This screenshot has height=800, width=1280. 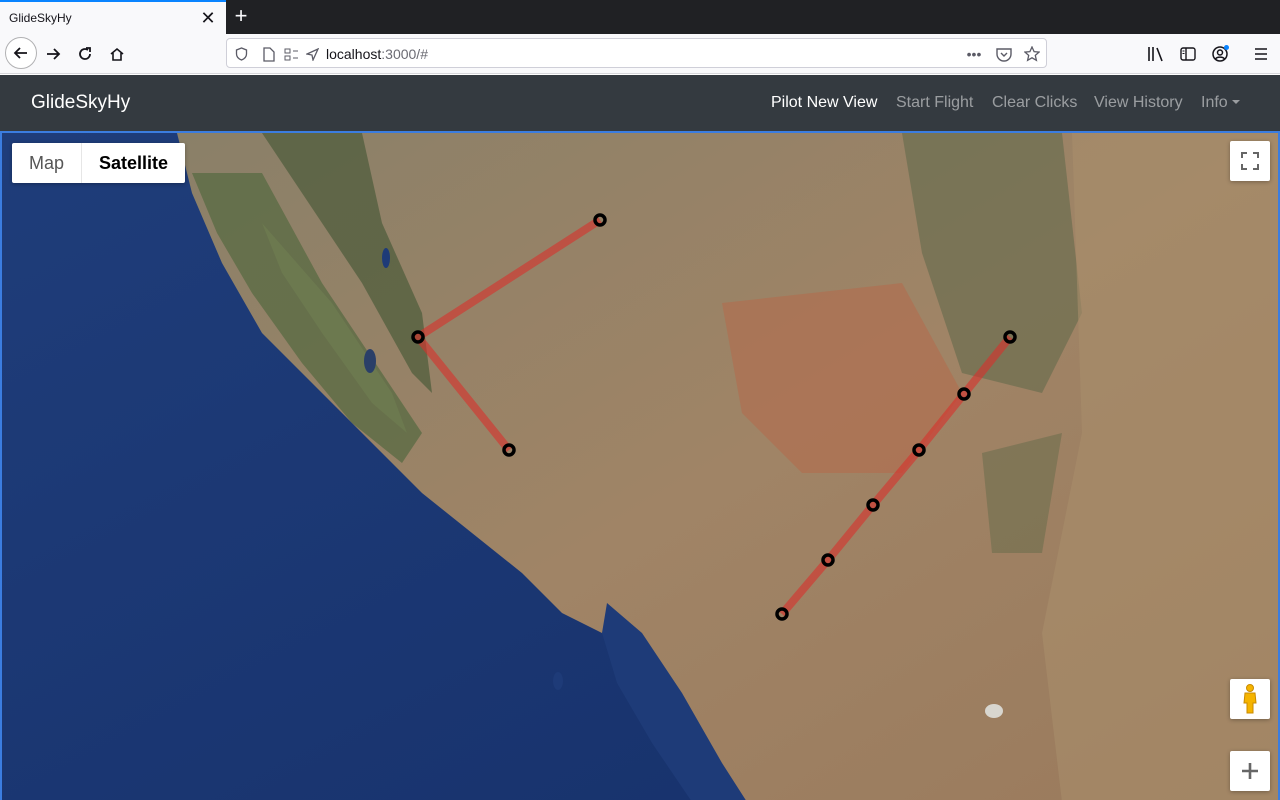 What do you see at coordinates (1250, 699) in the screenshot?
I see `pegman-icon` at bounding box center [1250, 699].